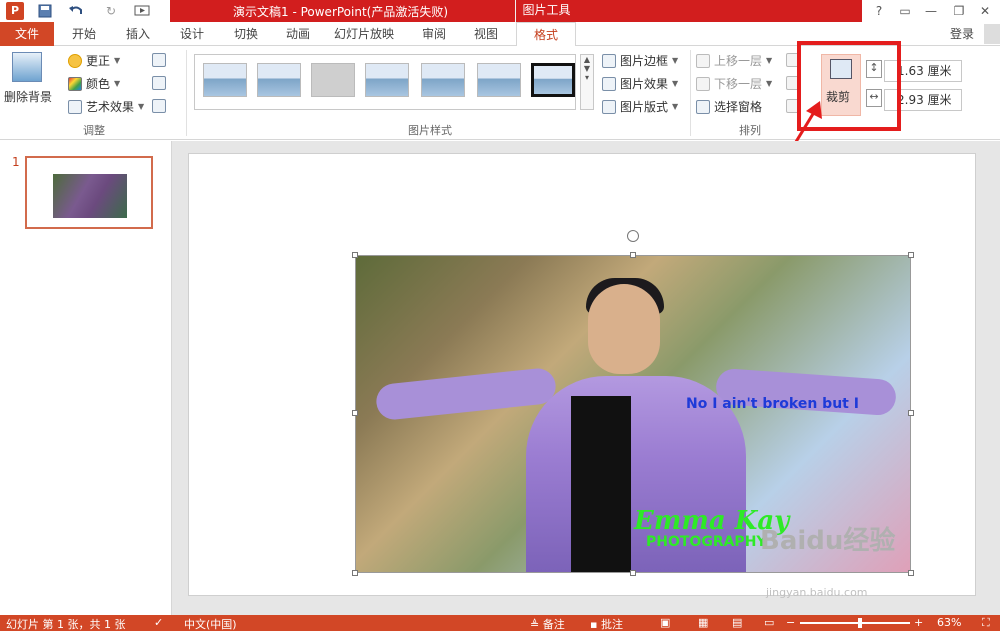  Describe the element at coordinates (159, 106) in the screenshot. I see `reset-picture-icon` at that location.